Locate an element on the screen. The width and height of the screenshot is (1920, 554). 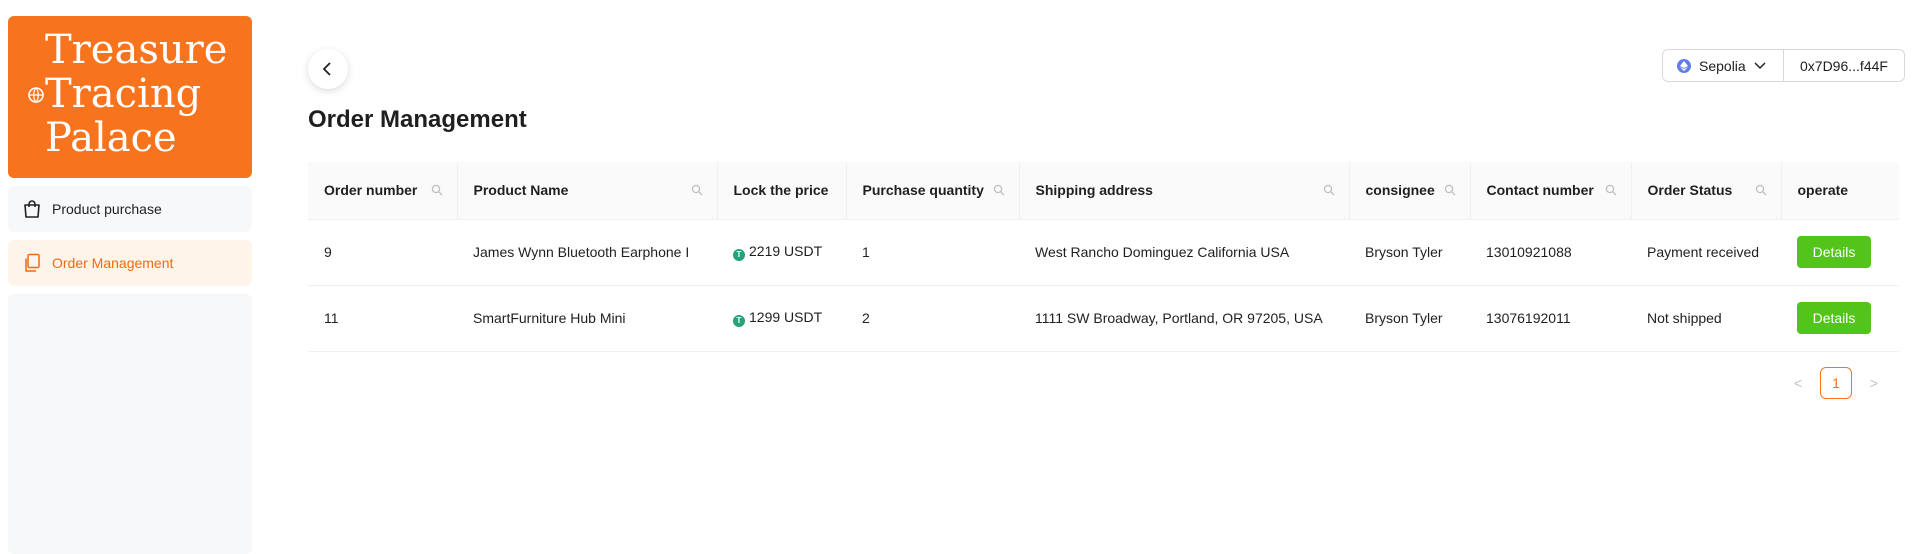
shopping-bag-icon is located at coordinates (32, 209).